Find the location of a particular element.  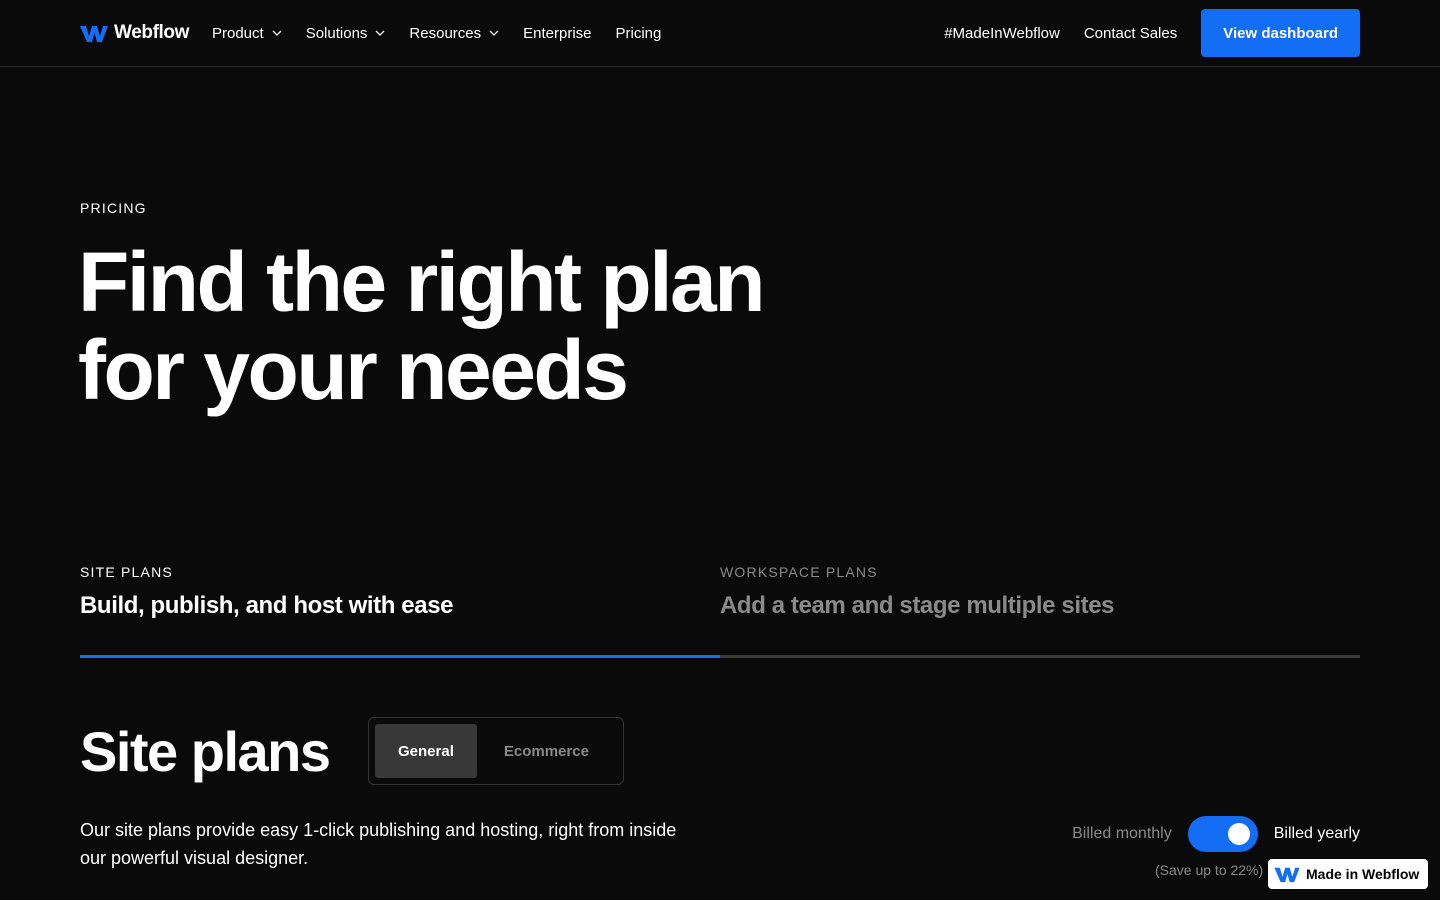

nav-item-product: Product is located at coordinates (247, 33).